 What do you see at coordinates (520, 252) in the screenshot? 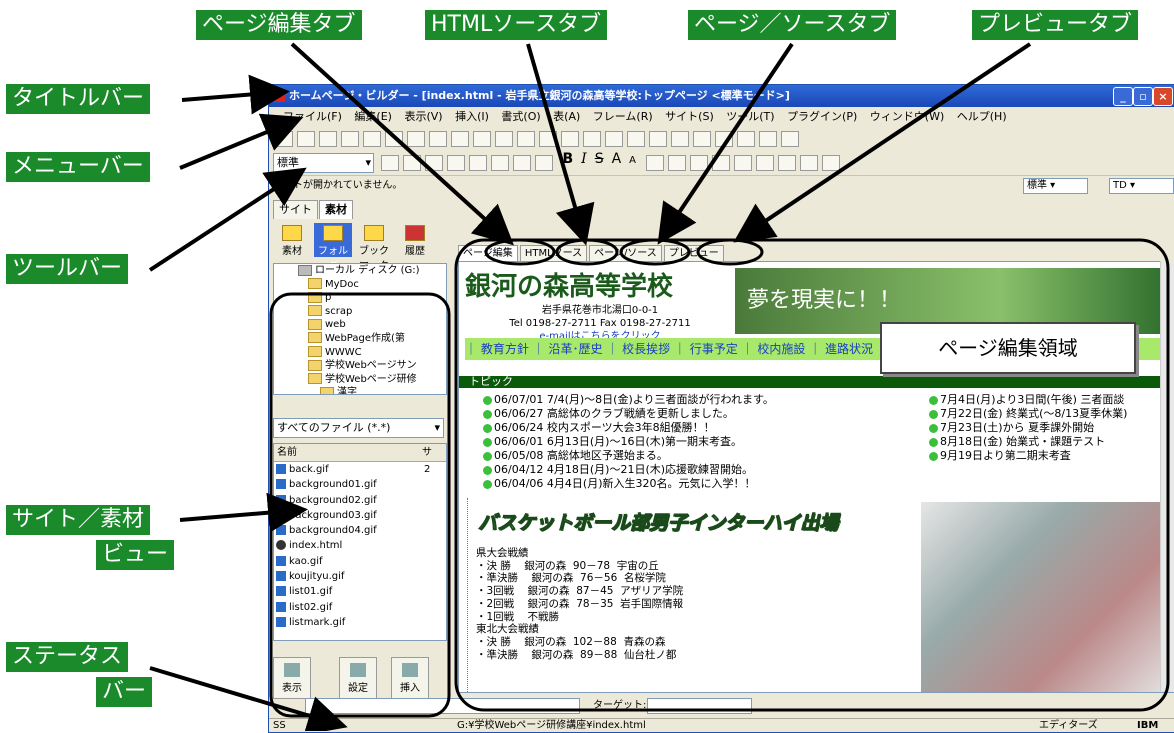
I see `tab-outline-edit` at bounding box center [520, 252].